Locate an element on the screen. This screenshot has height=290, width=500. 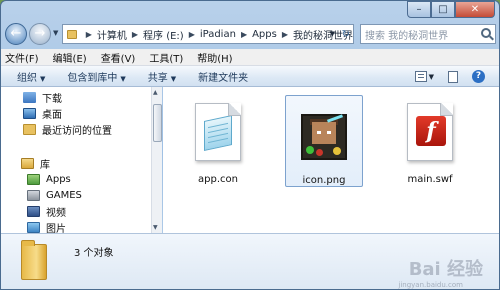
watermark-logo: Bai 经验 is located at coordinates (445, 269).